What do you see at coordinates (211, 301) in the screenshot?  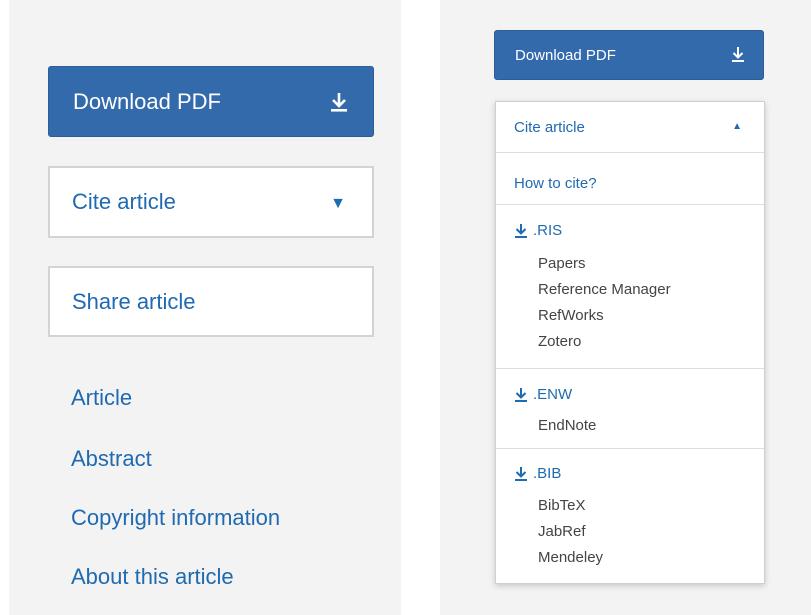 I see `share-article-button: Share article` at bounding box center [211, 301].